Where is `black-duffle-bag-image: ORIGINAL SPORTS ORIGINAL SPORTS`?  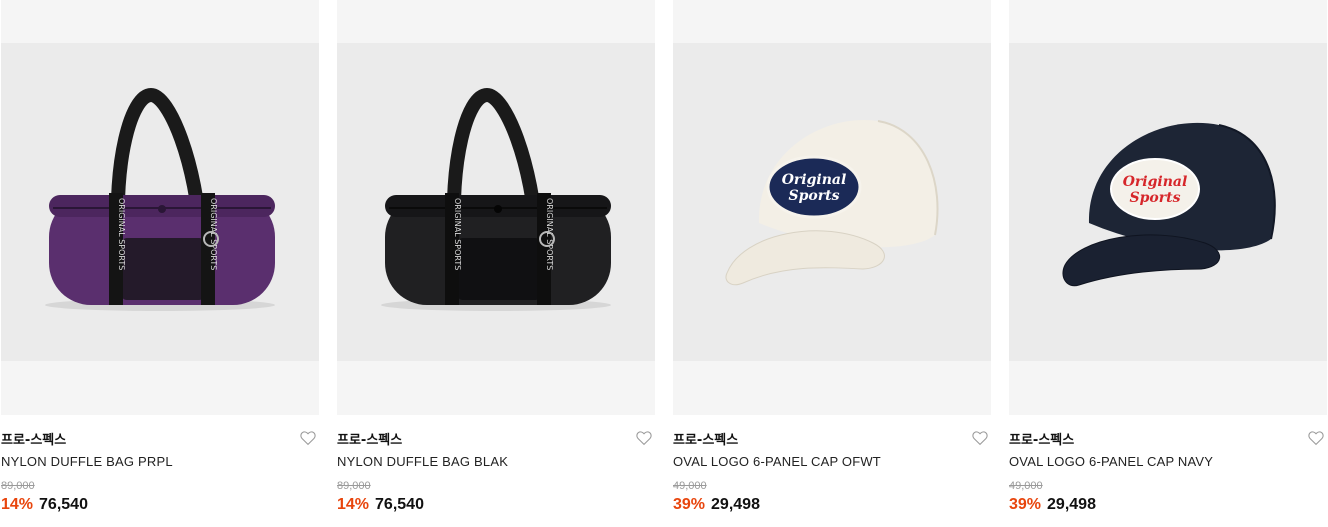 black-duffle-bag-image: ORIGINAL SPORTS ORIGINAL SPORTS is located at coordinates (496, 199).